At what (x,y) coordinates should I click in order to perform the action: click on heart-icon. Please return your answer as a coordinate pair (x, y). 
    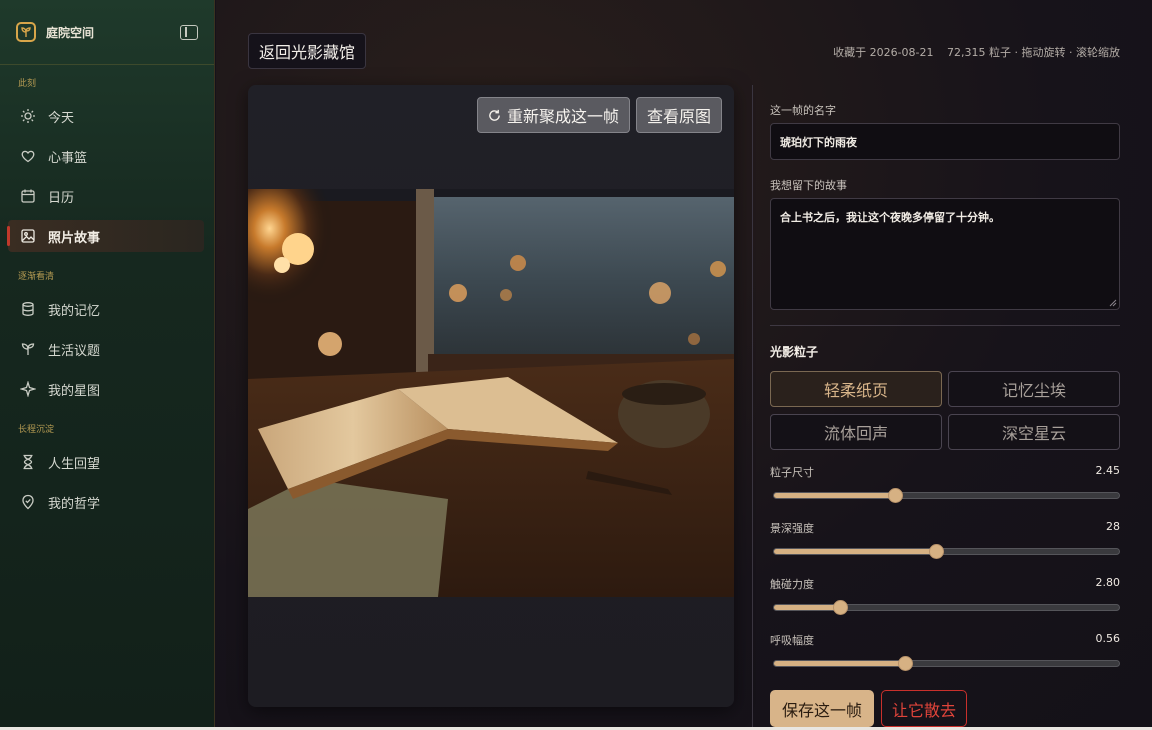
    Looking at the image, I should click on (28, 156).